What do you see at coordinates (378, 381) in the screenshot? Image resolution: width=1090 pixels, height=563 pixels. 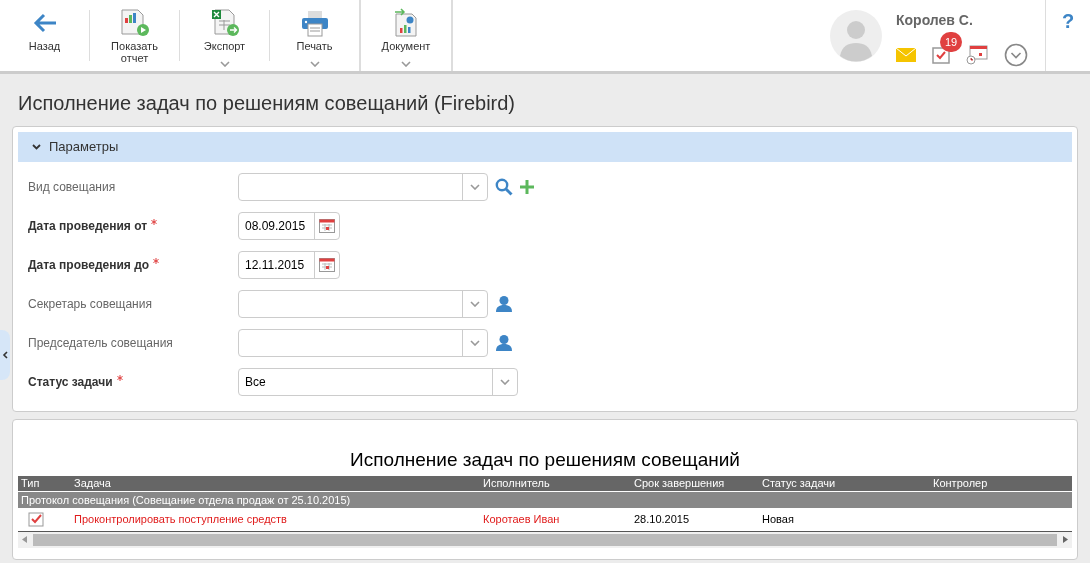 I see `dropdown-field: Все` at bounding box center [378, 381].